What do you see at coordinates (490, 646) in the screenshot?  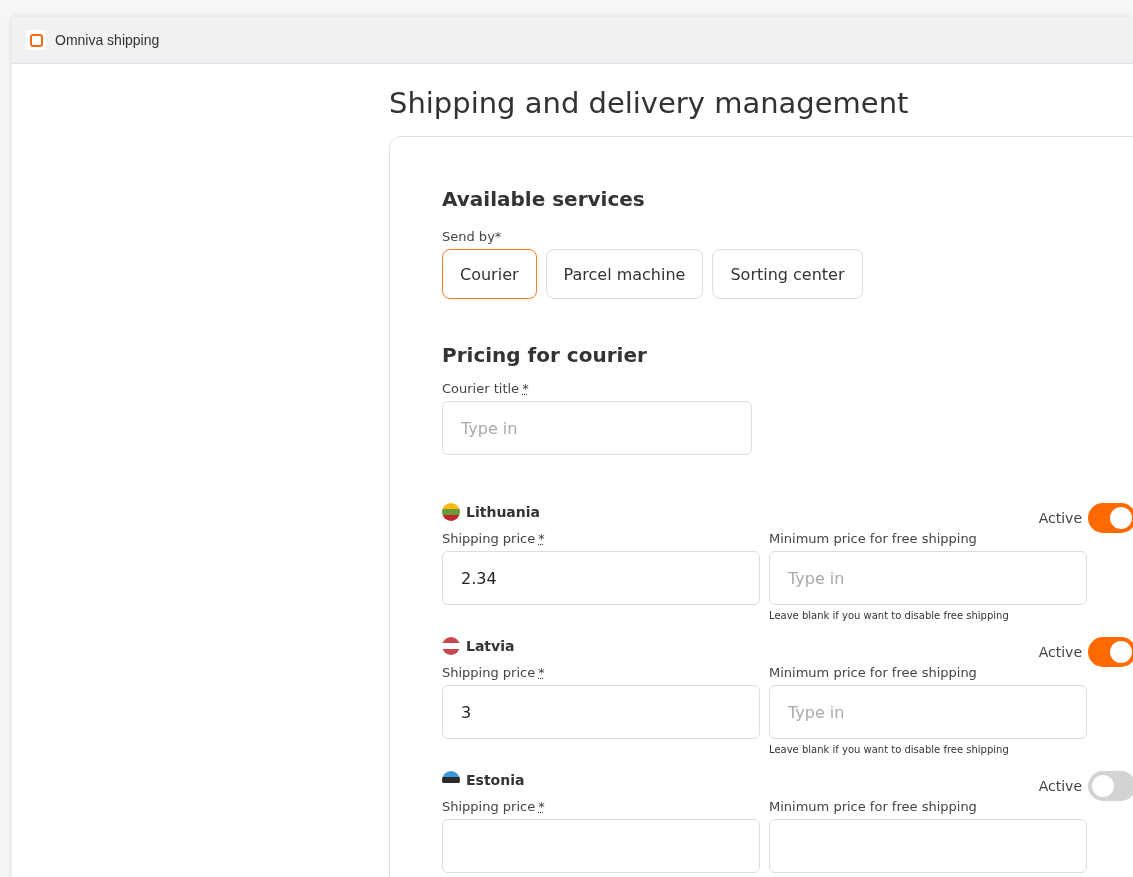 I see `country-name: Latvia` at bounding box center [490, 646].